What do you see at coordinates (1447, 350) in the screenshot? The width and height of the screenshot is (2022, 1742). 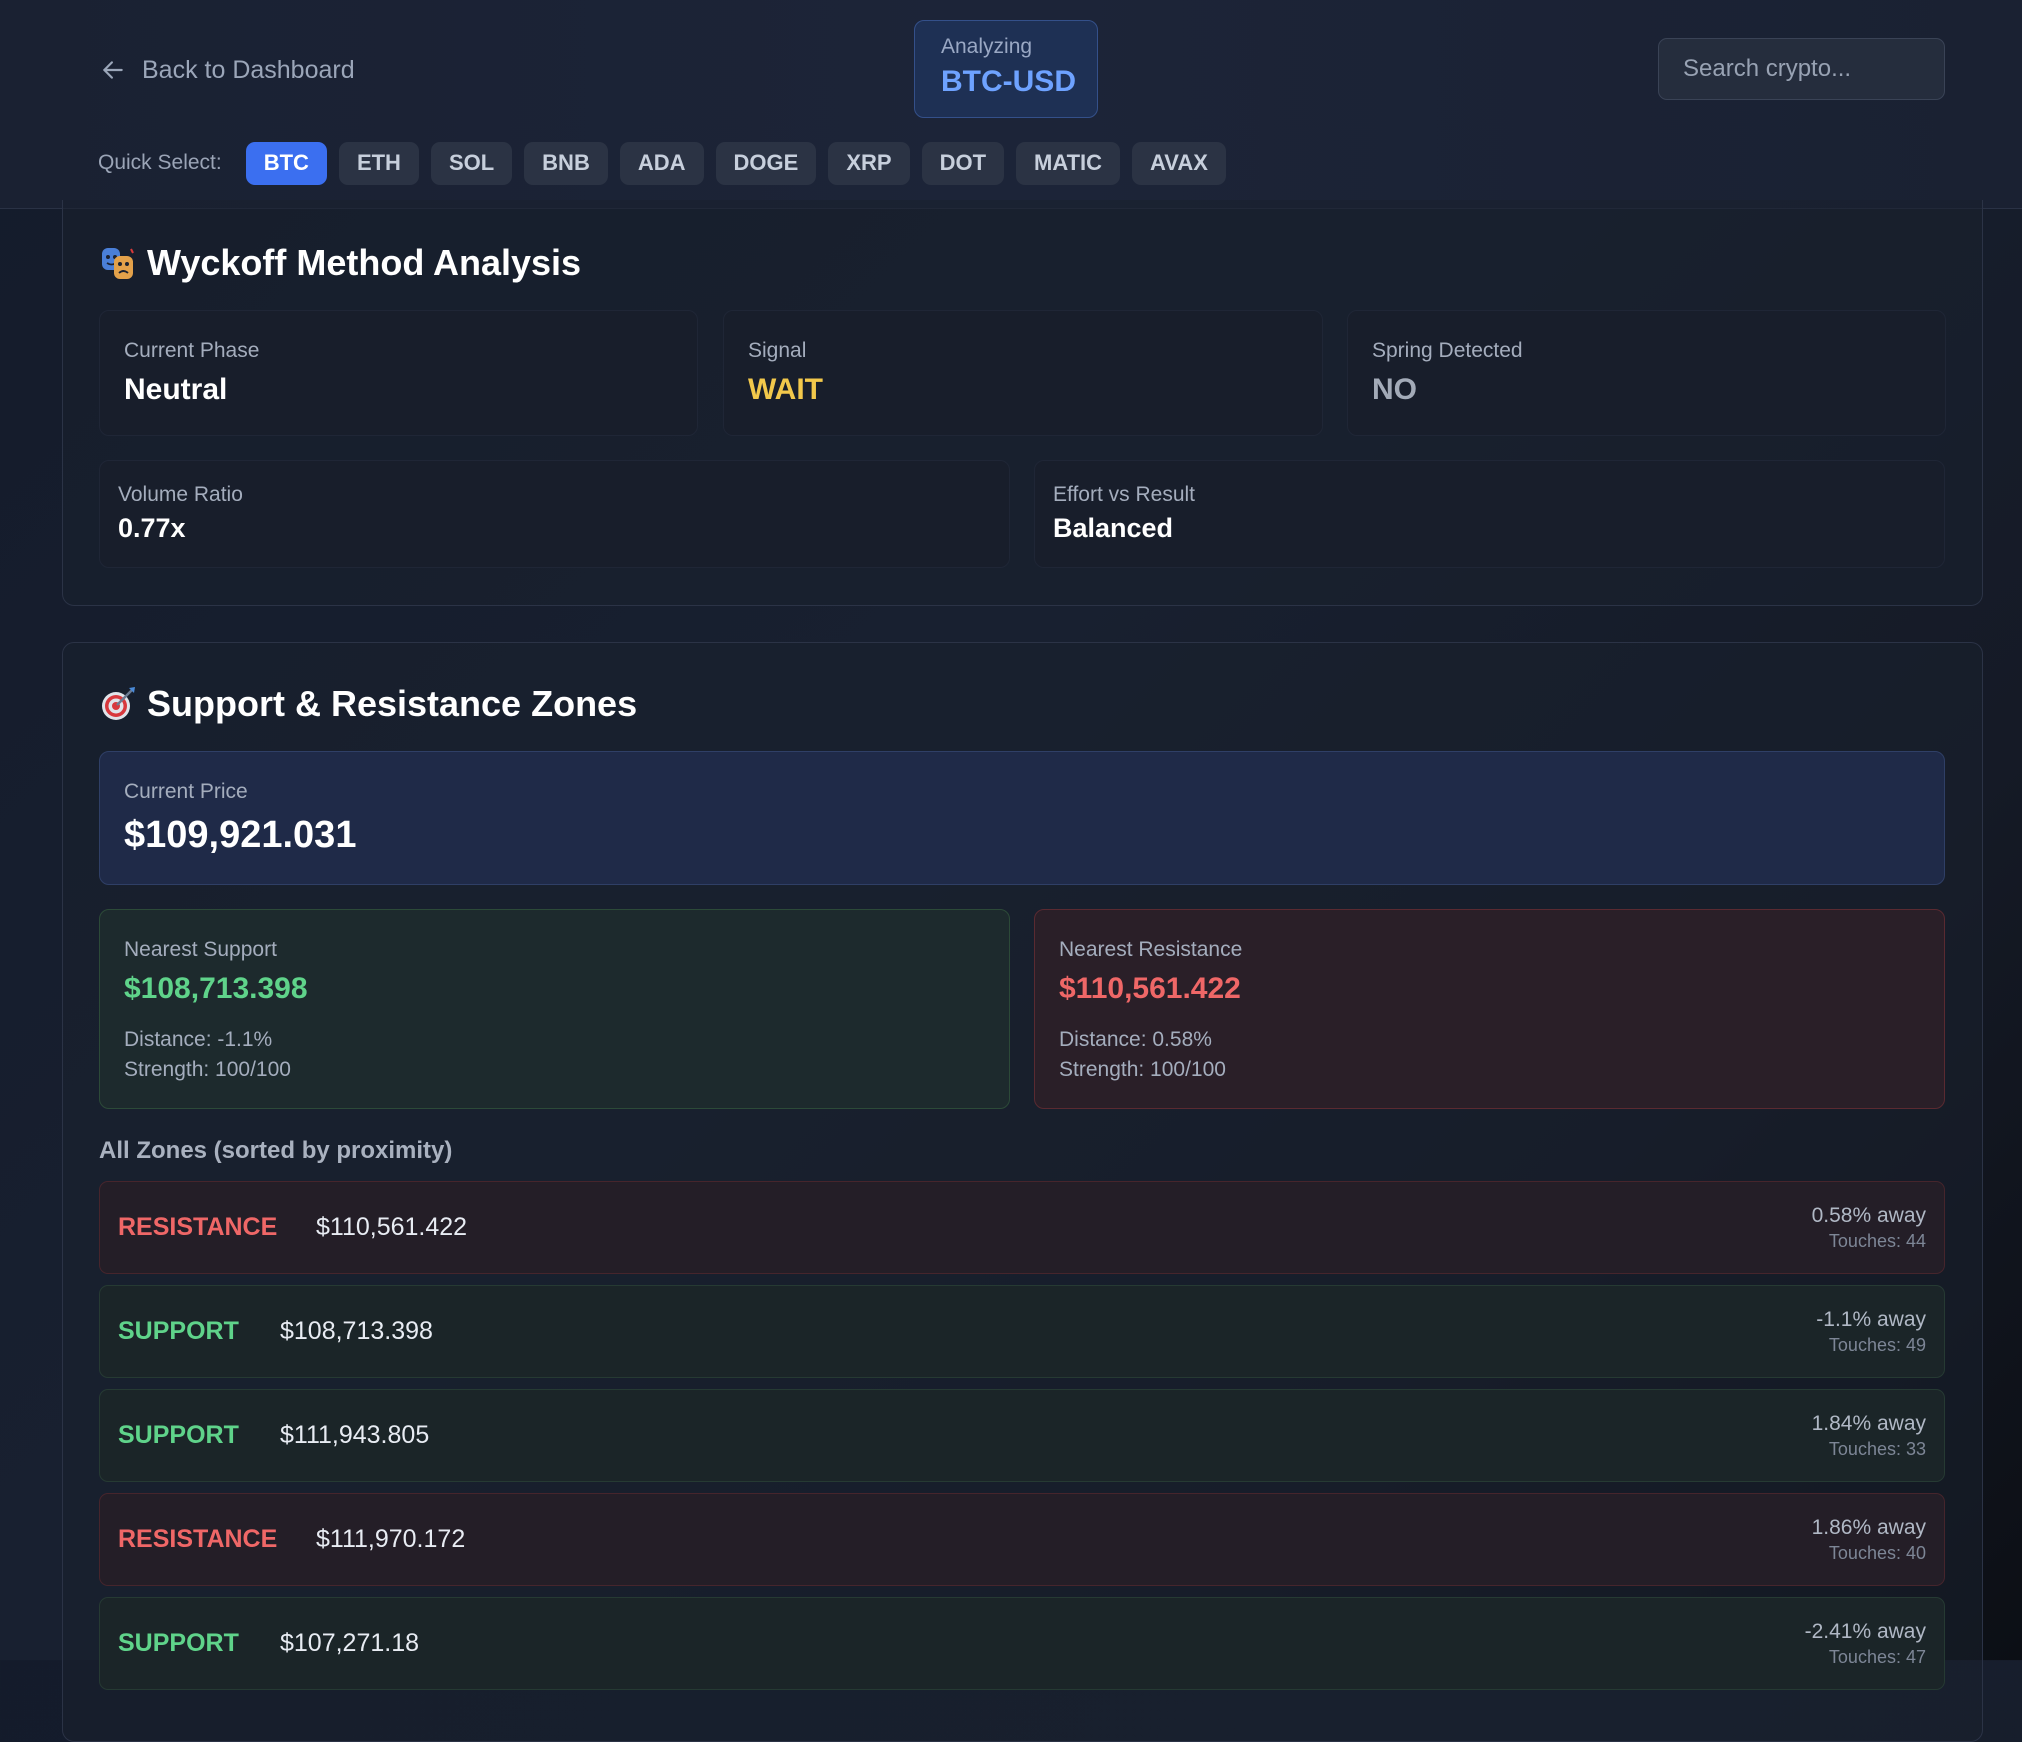 I see `spring-detected-label: Spring Detected` at bounding box center [1447, 350].